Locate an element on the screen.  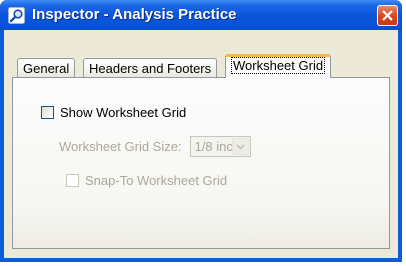
grid-size-label: Worksheet Grid Size: is located at coordinates (120, 146).